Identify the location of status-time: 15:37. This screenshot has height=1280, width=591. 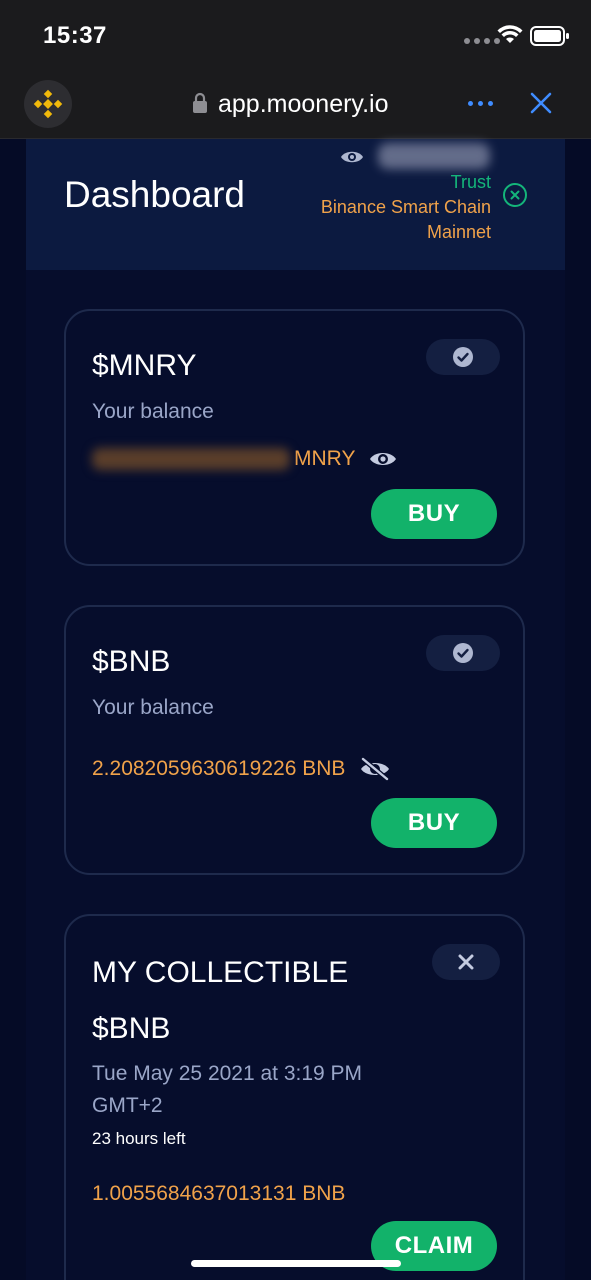
(75, 35).